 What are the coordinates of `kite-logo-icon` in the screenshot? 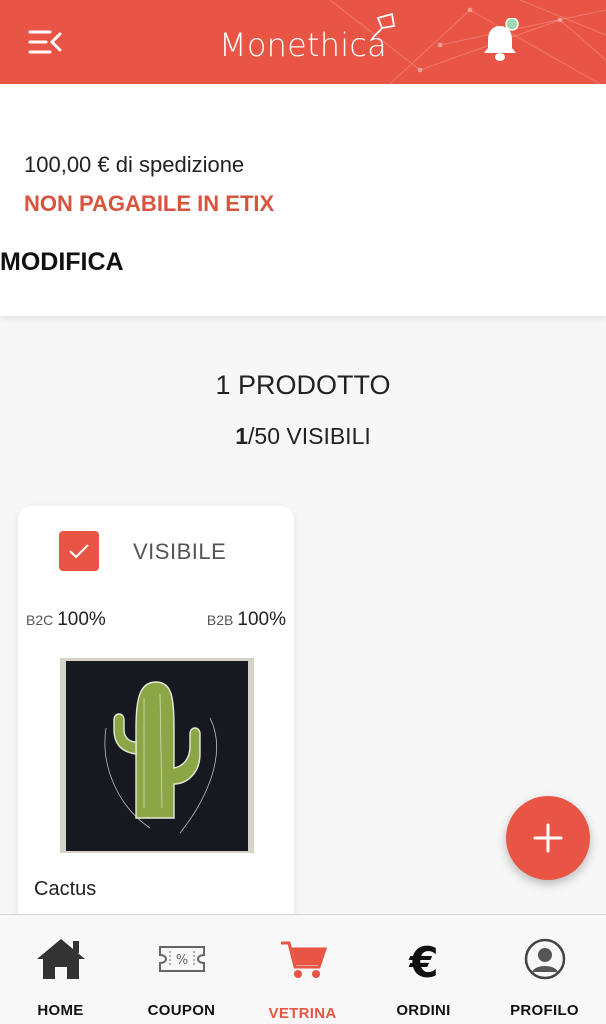 It's located at (383, 26).